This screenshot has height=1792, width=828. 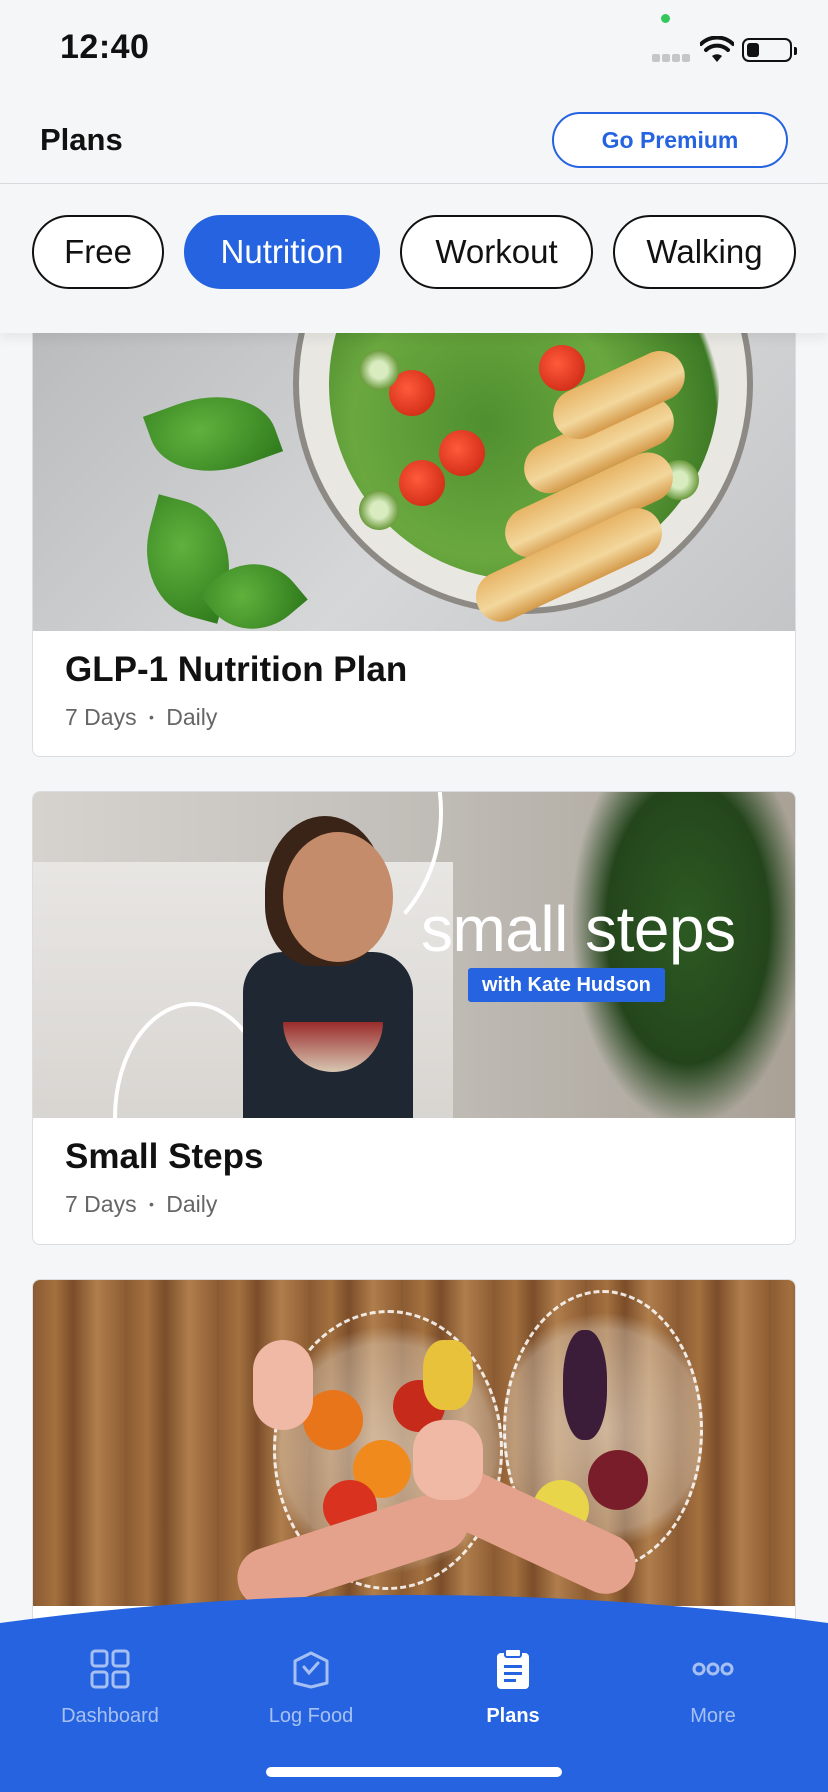 What do you see at coordinates (713, 1669) in the screenshot?
I see `more-dots-icon` at bounding box center [713, 1669].